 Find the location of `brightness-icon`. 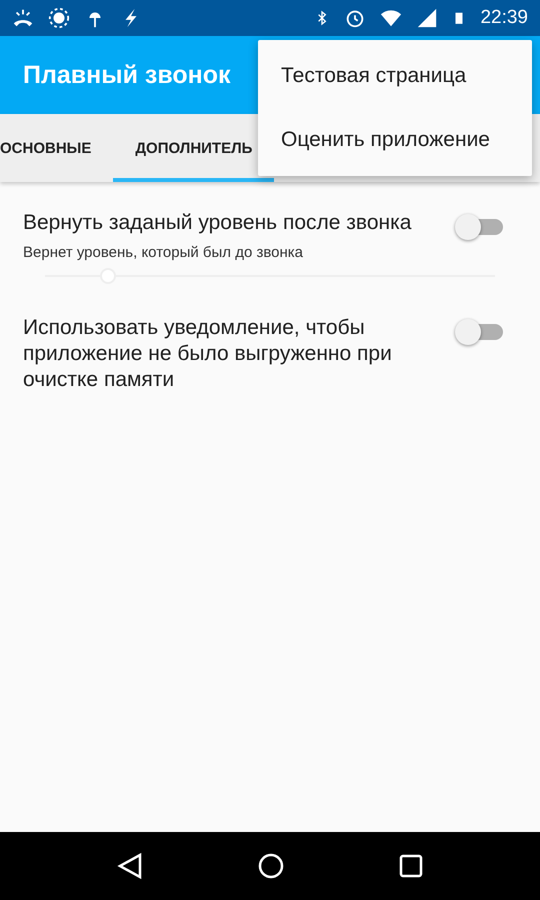

brightness-icon is located at coordinates (59, 18).